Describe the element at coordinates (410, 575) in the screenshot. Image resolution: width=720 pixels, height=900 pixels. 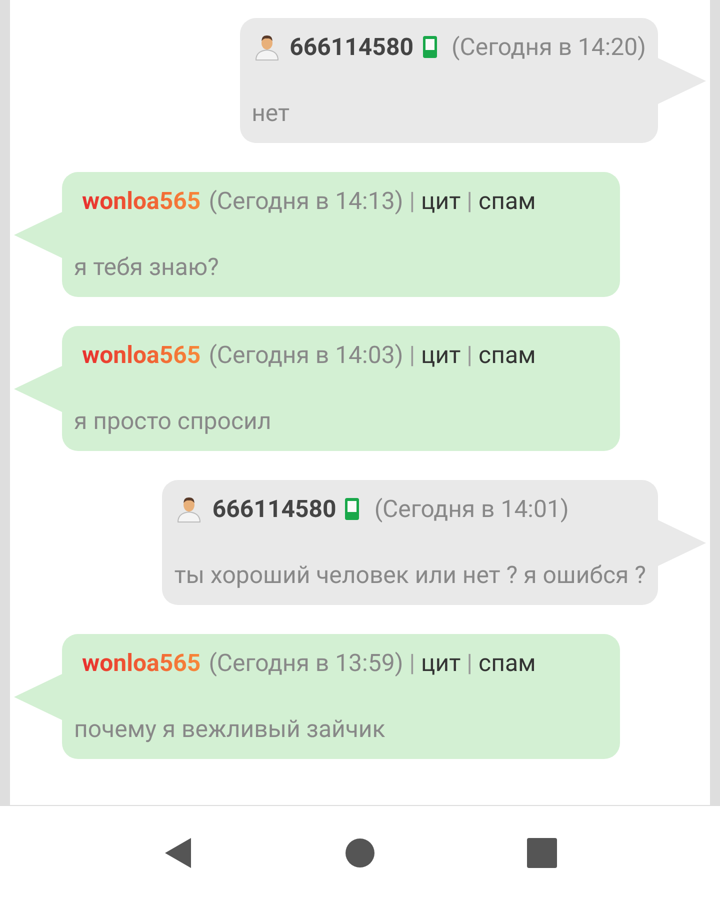
I see `message-text: ты хороший человек или нет ? я ошибся ?` at that location.